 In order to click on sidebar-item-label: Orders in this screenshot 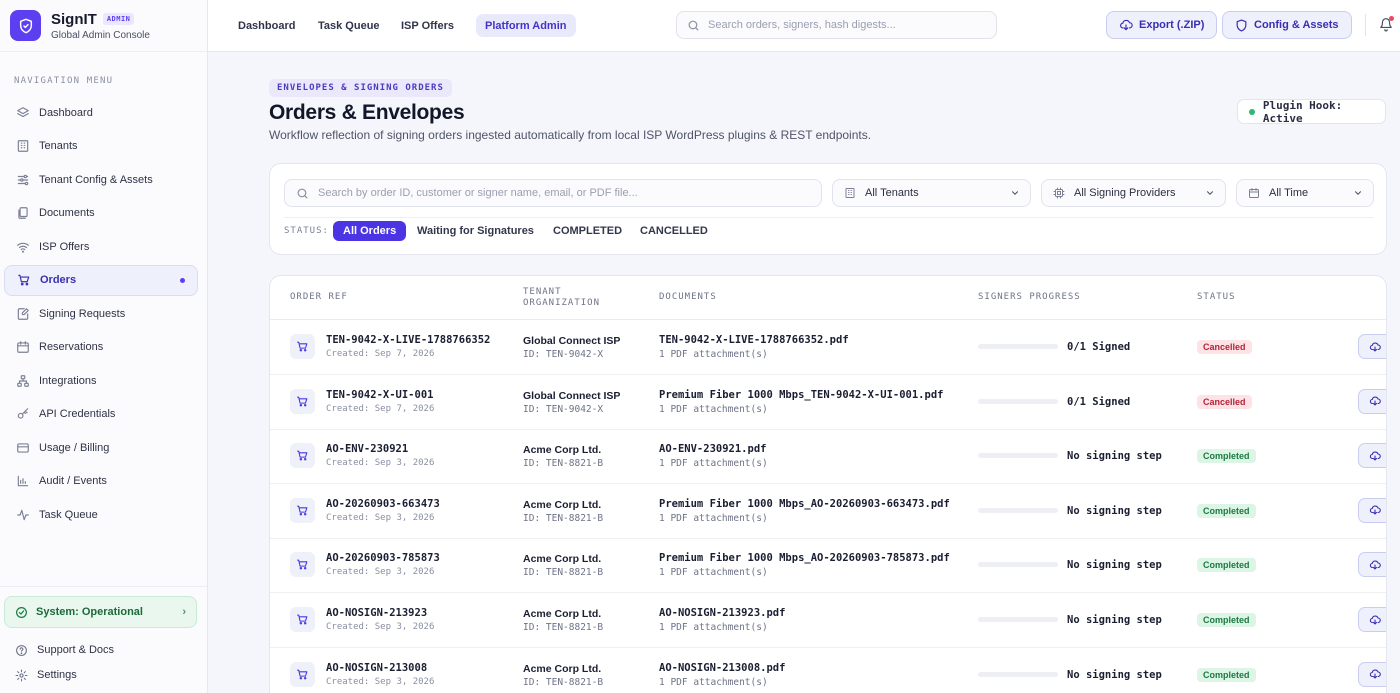, I will do `click(58, 280)`.